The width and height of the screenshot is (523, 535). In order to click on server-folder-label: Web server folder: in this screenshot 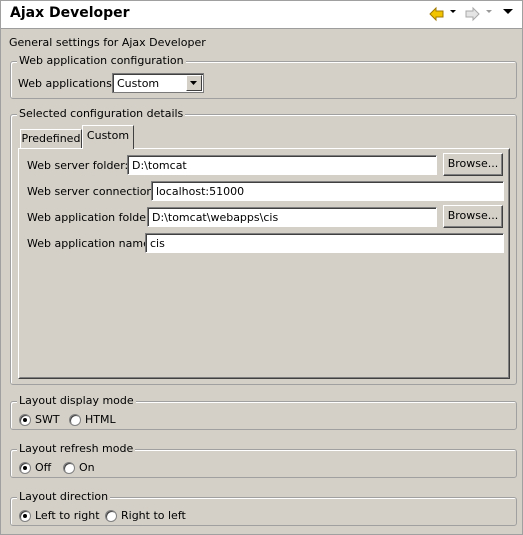, I will do `click(78, 165)`.